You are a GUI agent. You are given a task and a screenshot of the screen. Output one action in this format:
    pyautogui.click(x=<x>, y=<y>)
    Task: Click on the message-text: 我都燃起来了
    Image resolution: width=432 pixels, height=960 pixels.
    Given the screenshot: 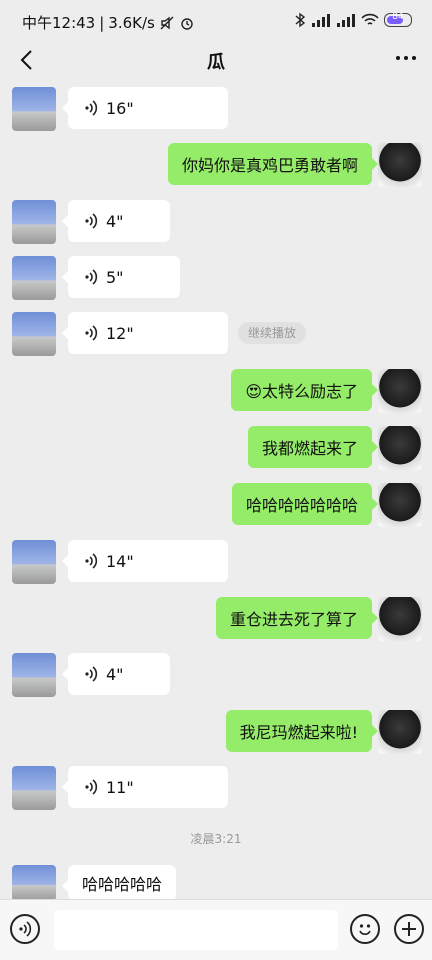 What is the action you would take?
    pyautogui.click(x=309, y=448)
    